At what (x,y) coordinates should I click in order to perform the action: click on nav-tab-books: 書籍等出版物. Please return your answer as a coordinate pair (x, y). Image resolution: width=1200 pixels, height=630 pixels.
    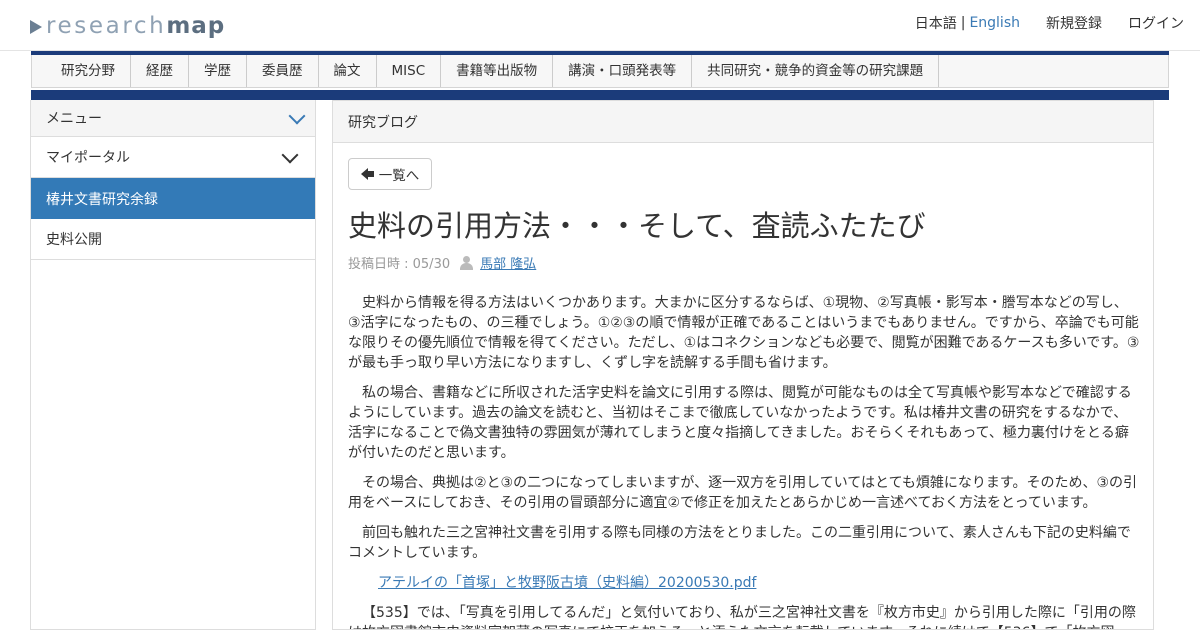
    Looking at the image, I should click on (497, 71).